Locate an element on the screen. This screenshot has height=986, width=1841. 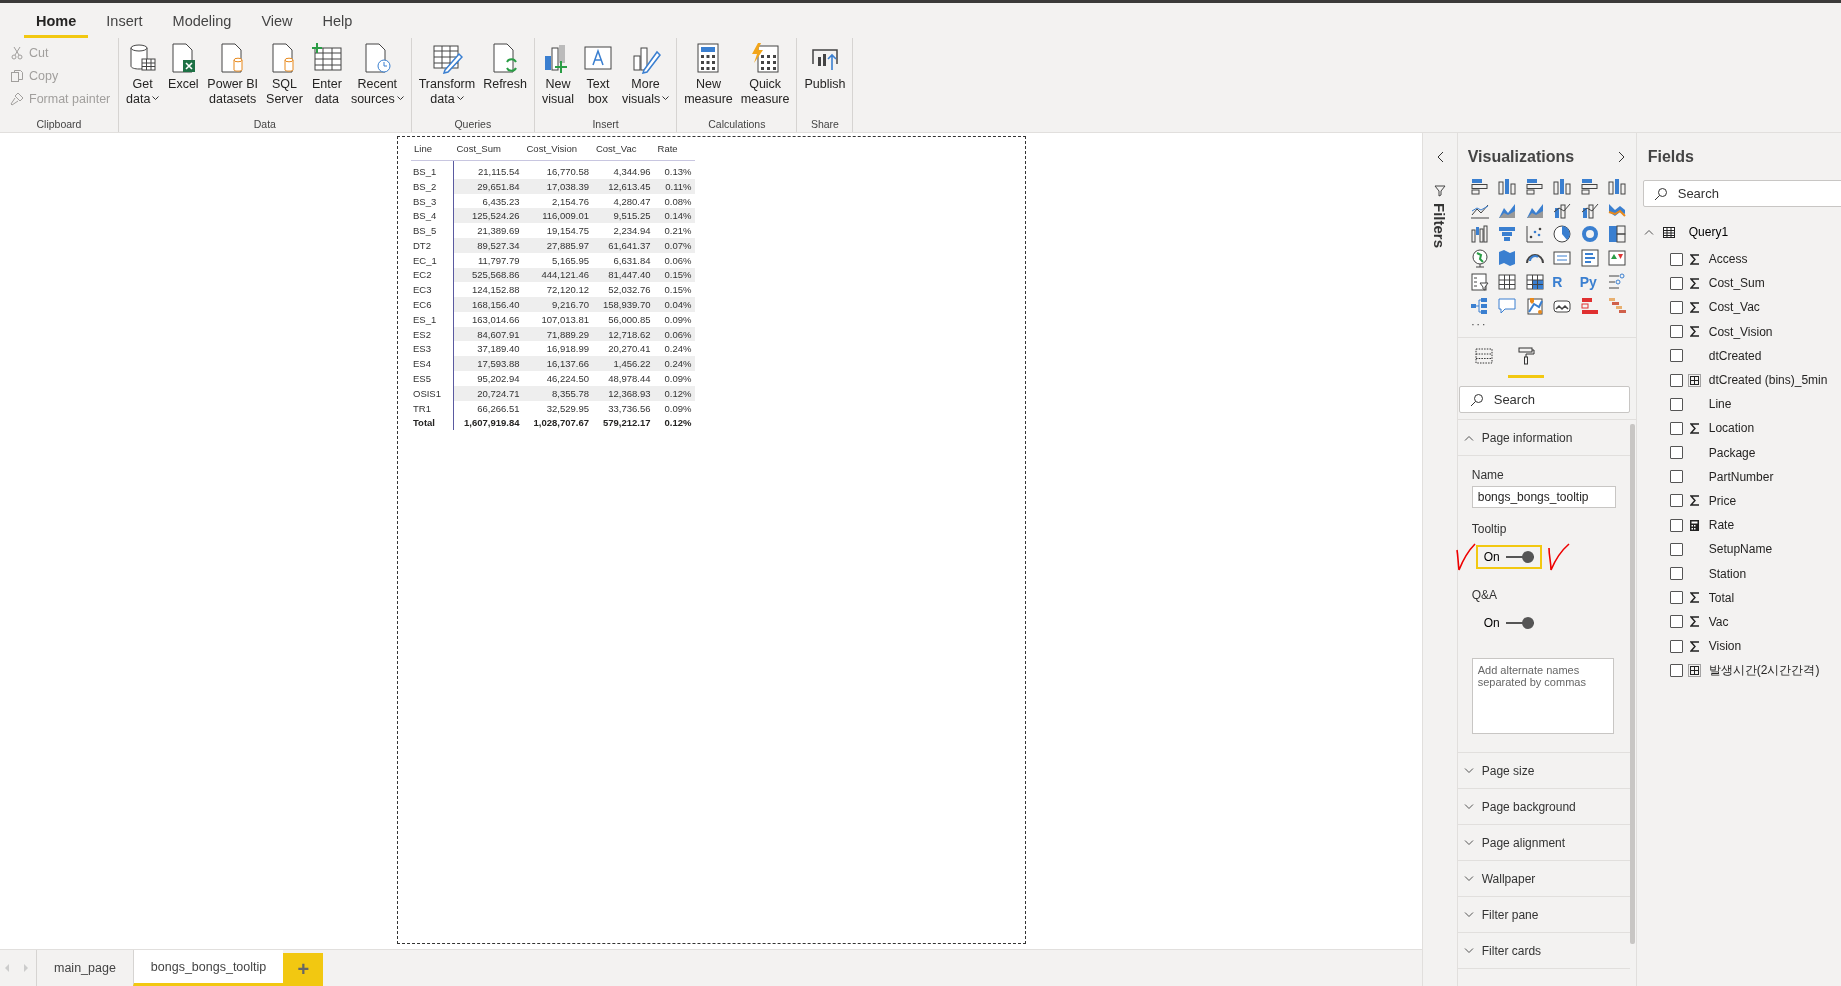
waterfall-chart-icon is located at coordinates (1479, 234).